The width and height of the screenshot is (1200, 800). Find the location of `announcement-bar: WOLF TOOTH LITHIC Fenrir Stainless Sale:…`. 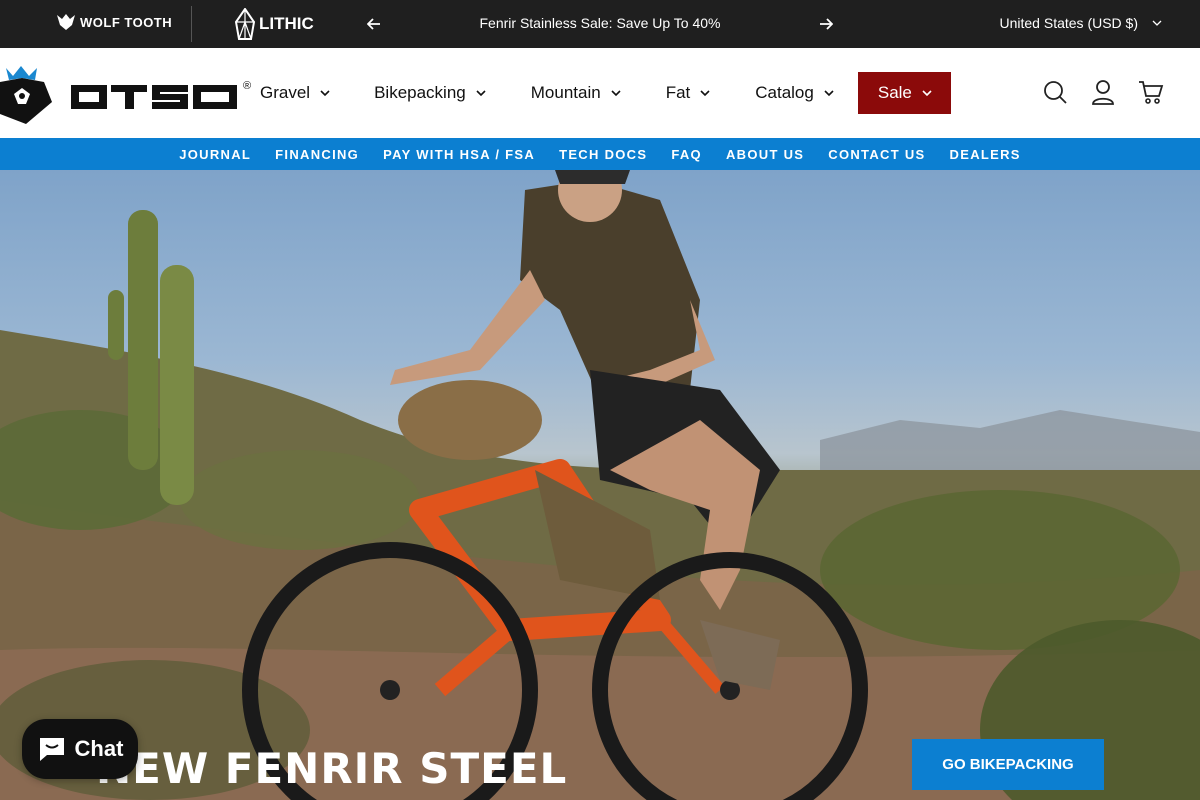

announcement-bar: WOLF TOOTH LITHIC Fenrir Stainless Sale:… is located at coordinates (600, 24).